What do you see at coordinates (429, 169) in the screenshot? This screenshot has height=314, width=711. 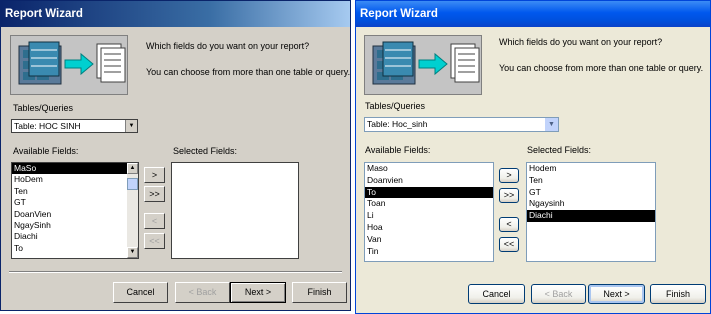 I see `list-item: Maso` at bounding box center [429, 169].